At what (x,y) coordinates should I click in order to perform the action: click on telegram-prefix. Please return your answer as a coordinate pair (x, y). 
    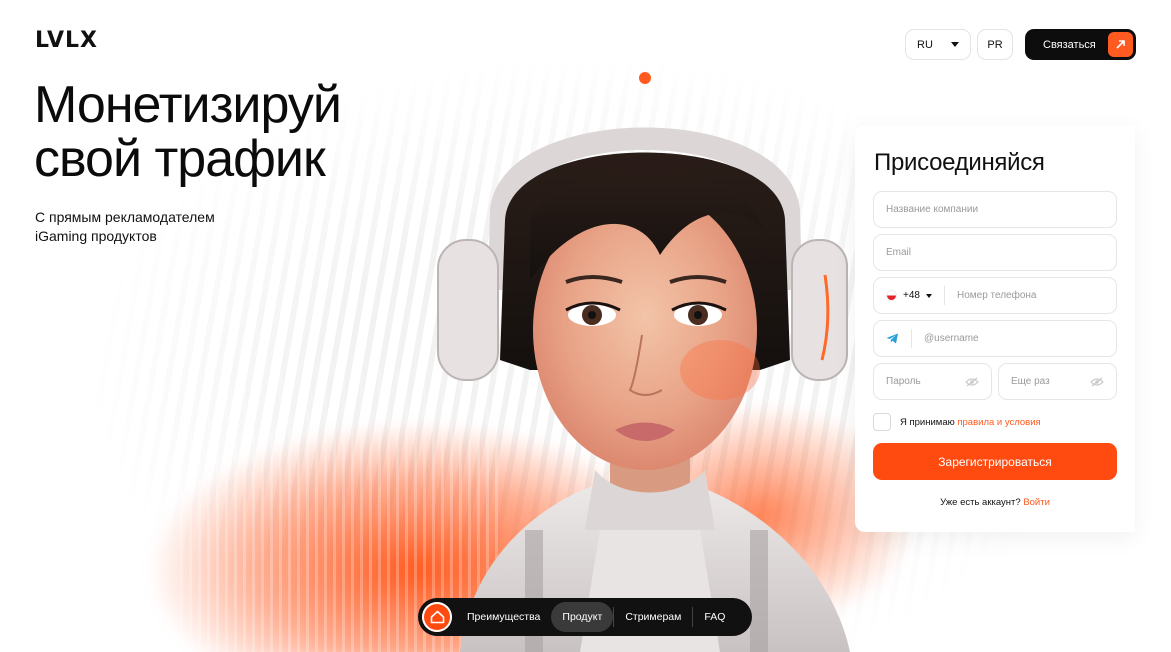
    Looking at the image, I should click on (899, 338).